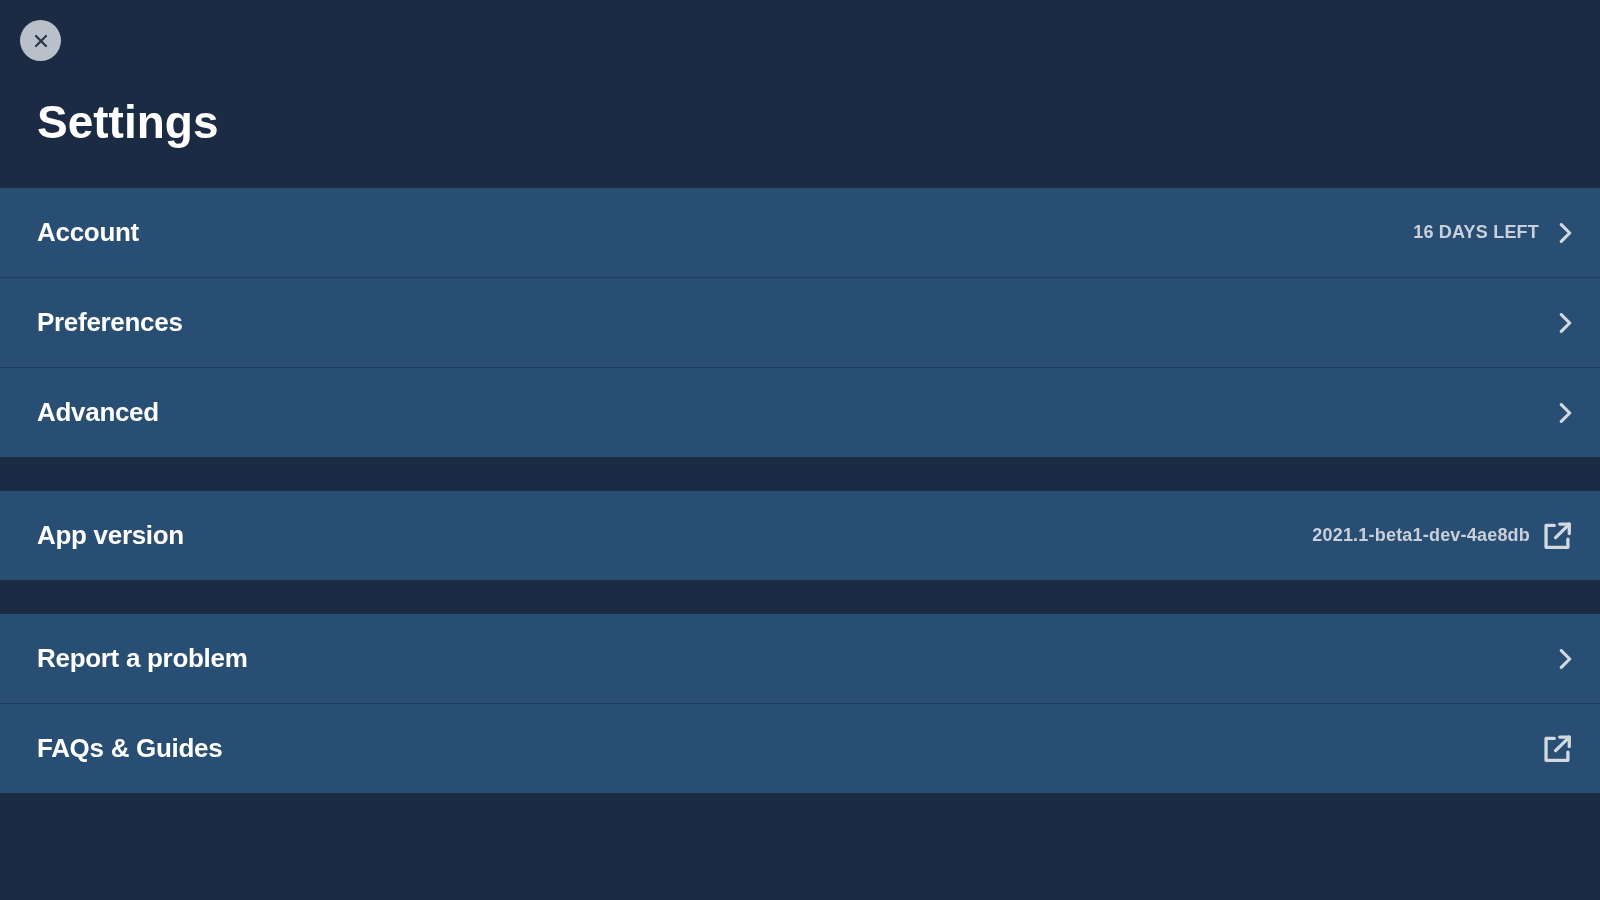 The height and width of the screenshot is (900, 1600). I want to click on menu-item: Preferences, so click(800, 322).